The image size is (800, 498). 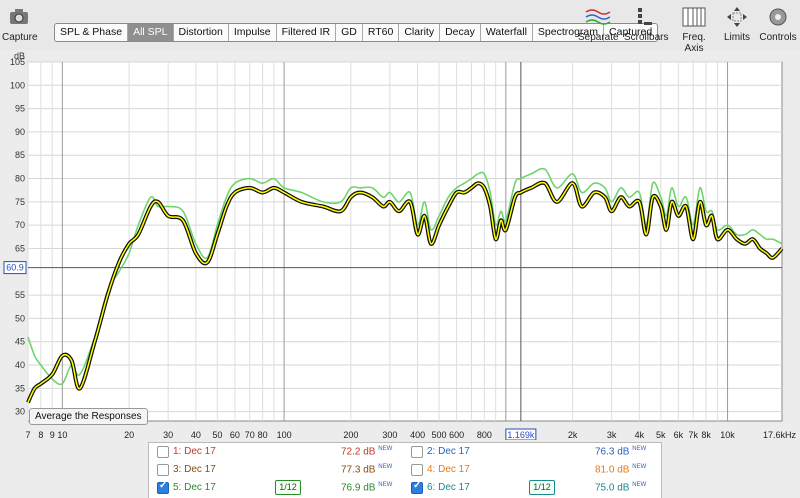 I want to click on tab-gd: GD, so click(x=349, y=32).